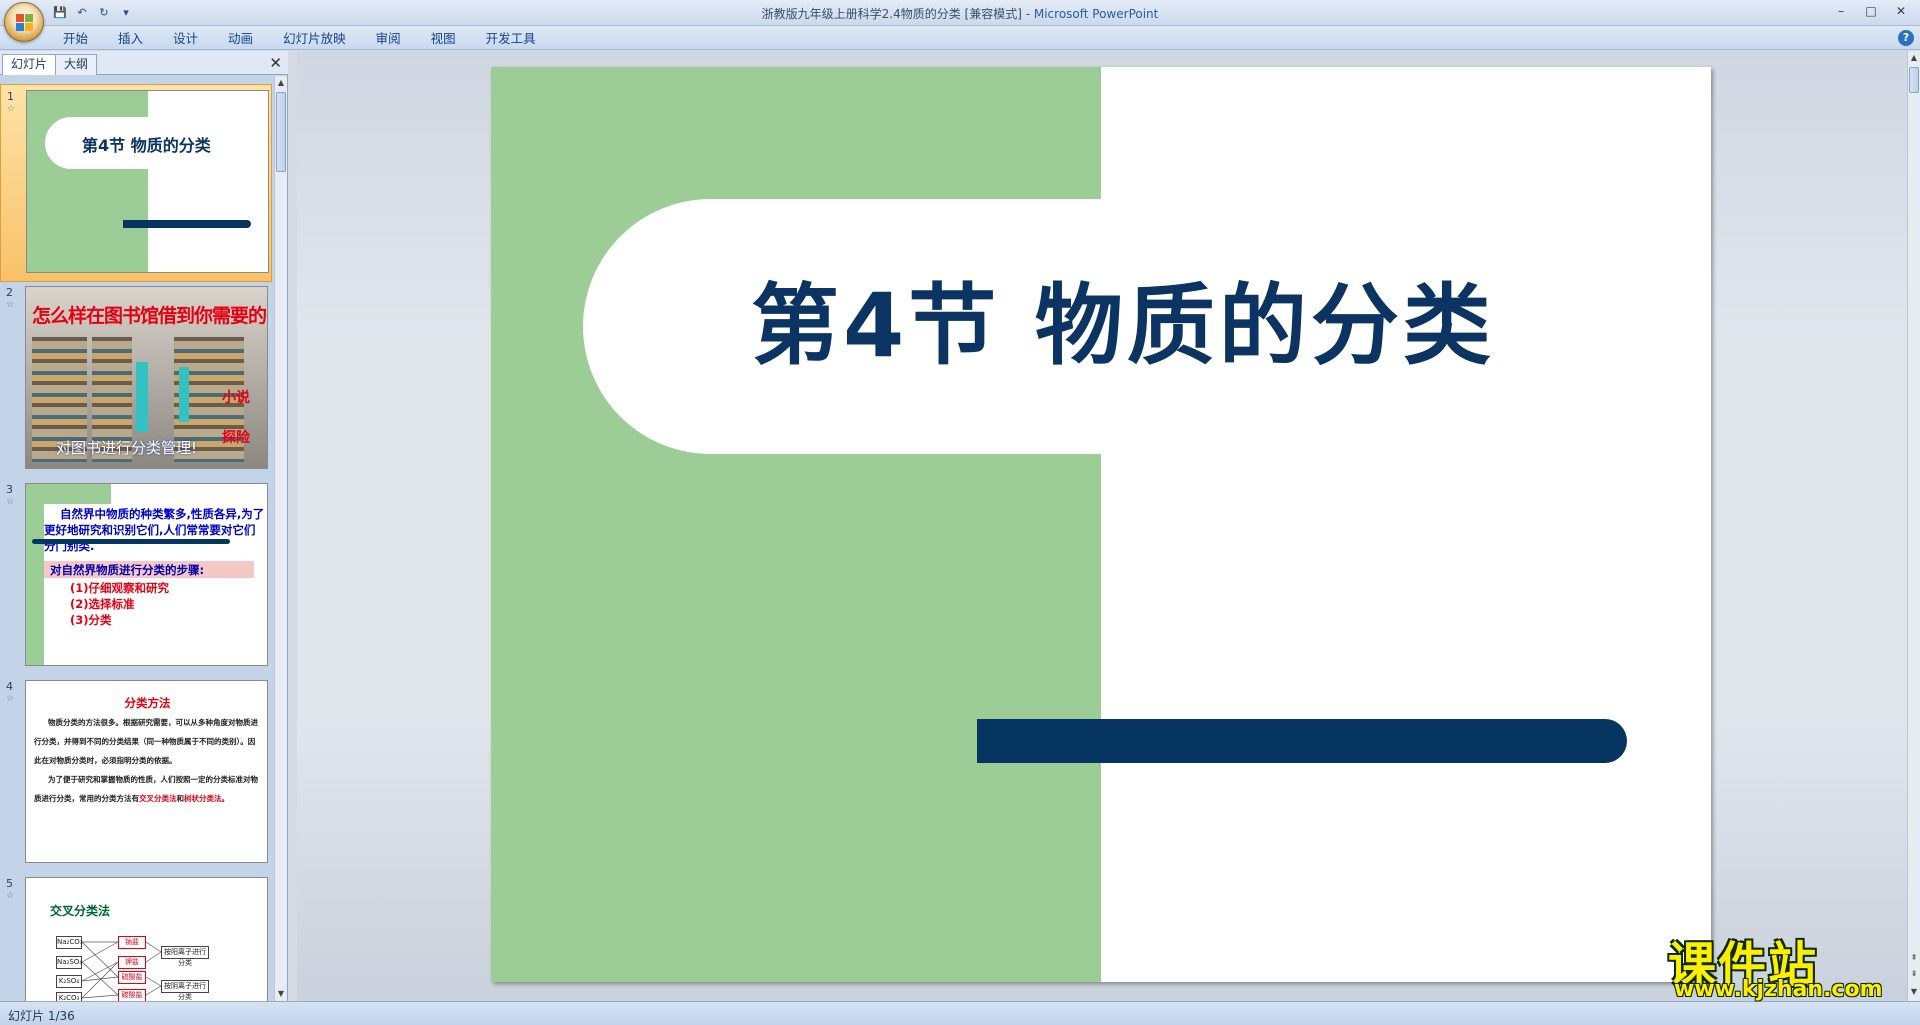  Describe the element at coordinates (1901, 11) in the screenshot. I see `close-icon: ✕` at that location.